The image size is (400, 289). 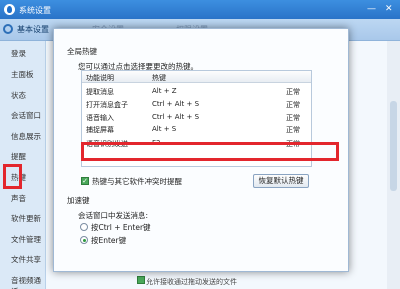 I want to click on table-row: 打开消息盒子 Ctrl + Alt + S 正常, so click(x=196, y=104).